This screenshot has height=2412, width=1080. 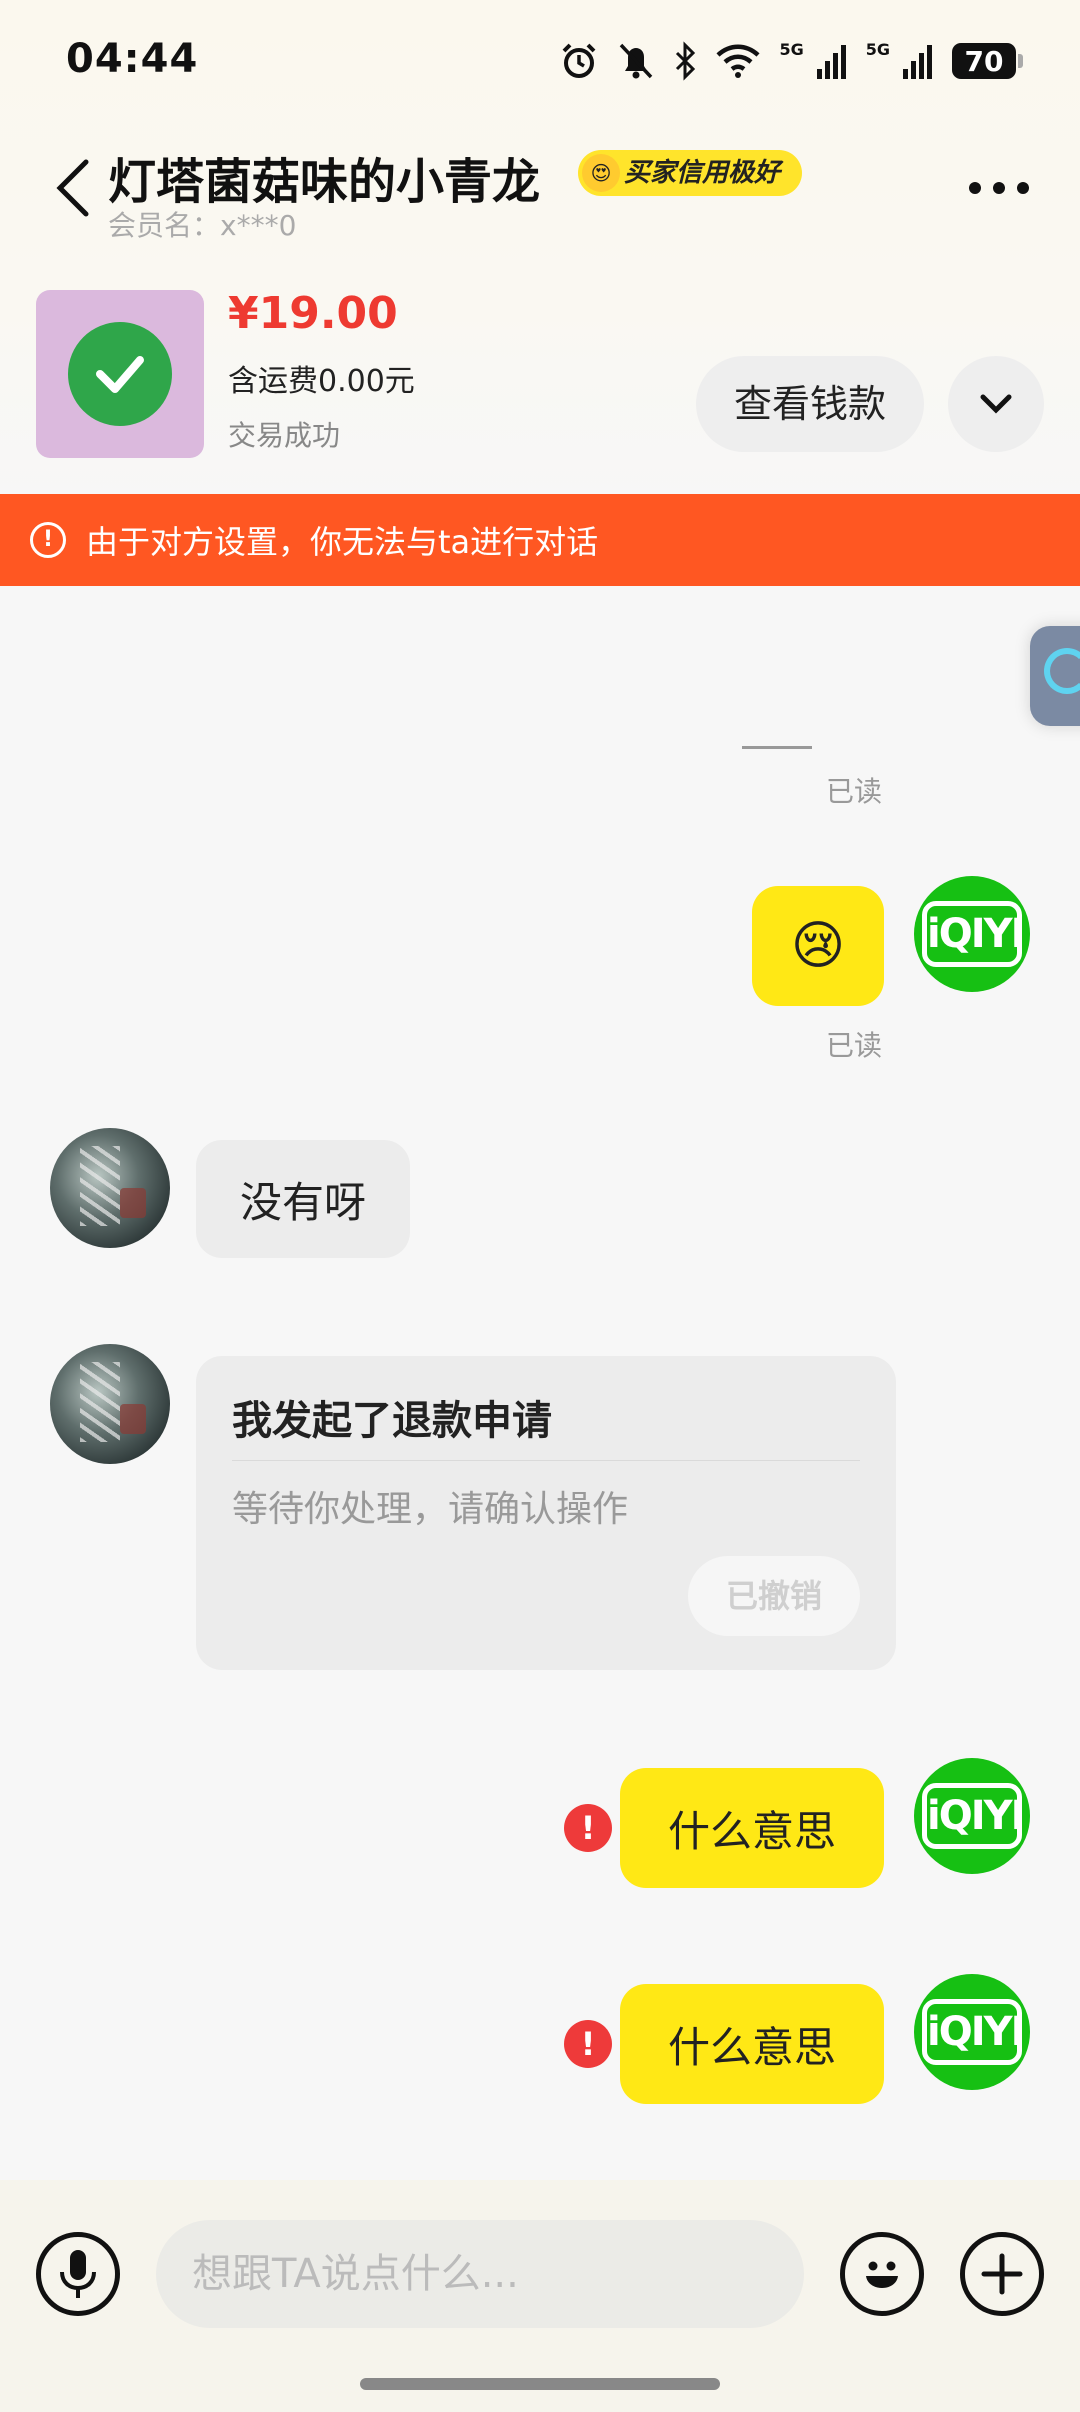 I want to click on battery-indicator: 70, so click(x=987, y=61).